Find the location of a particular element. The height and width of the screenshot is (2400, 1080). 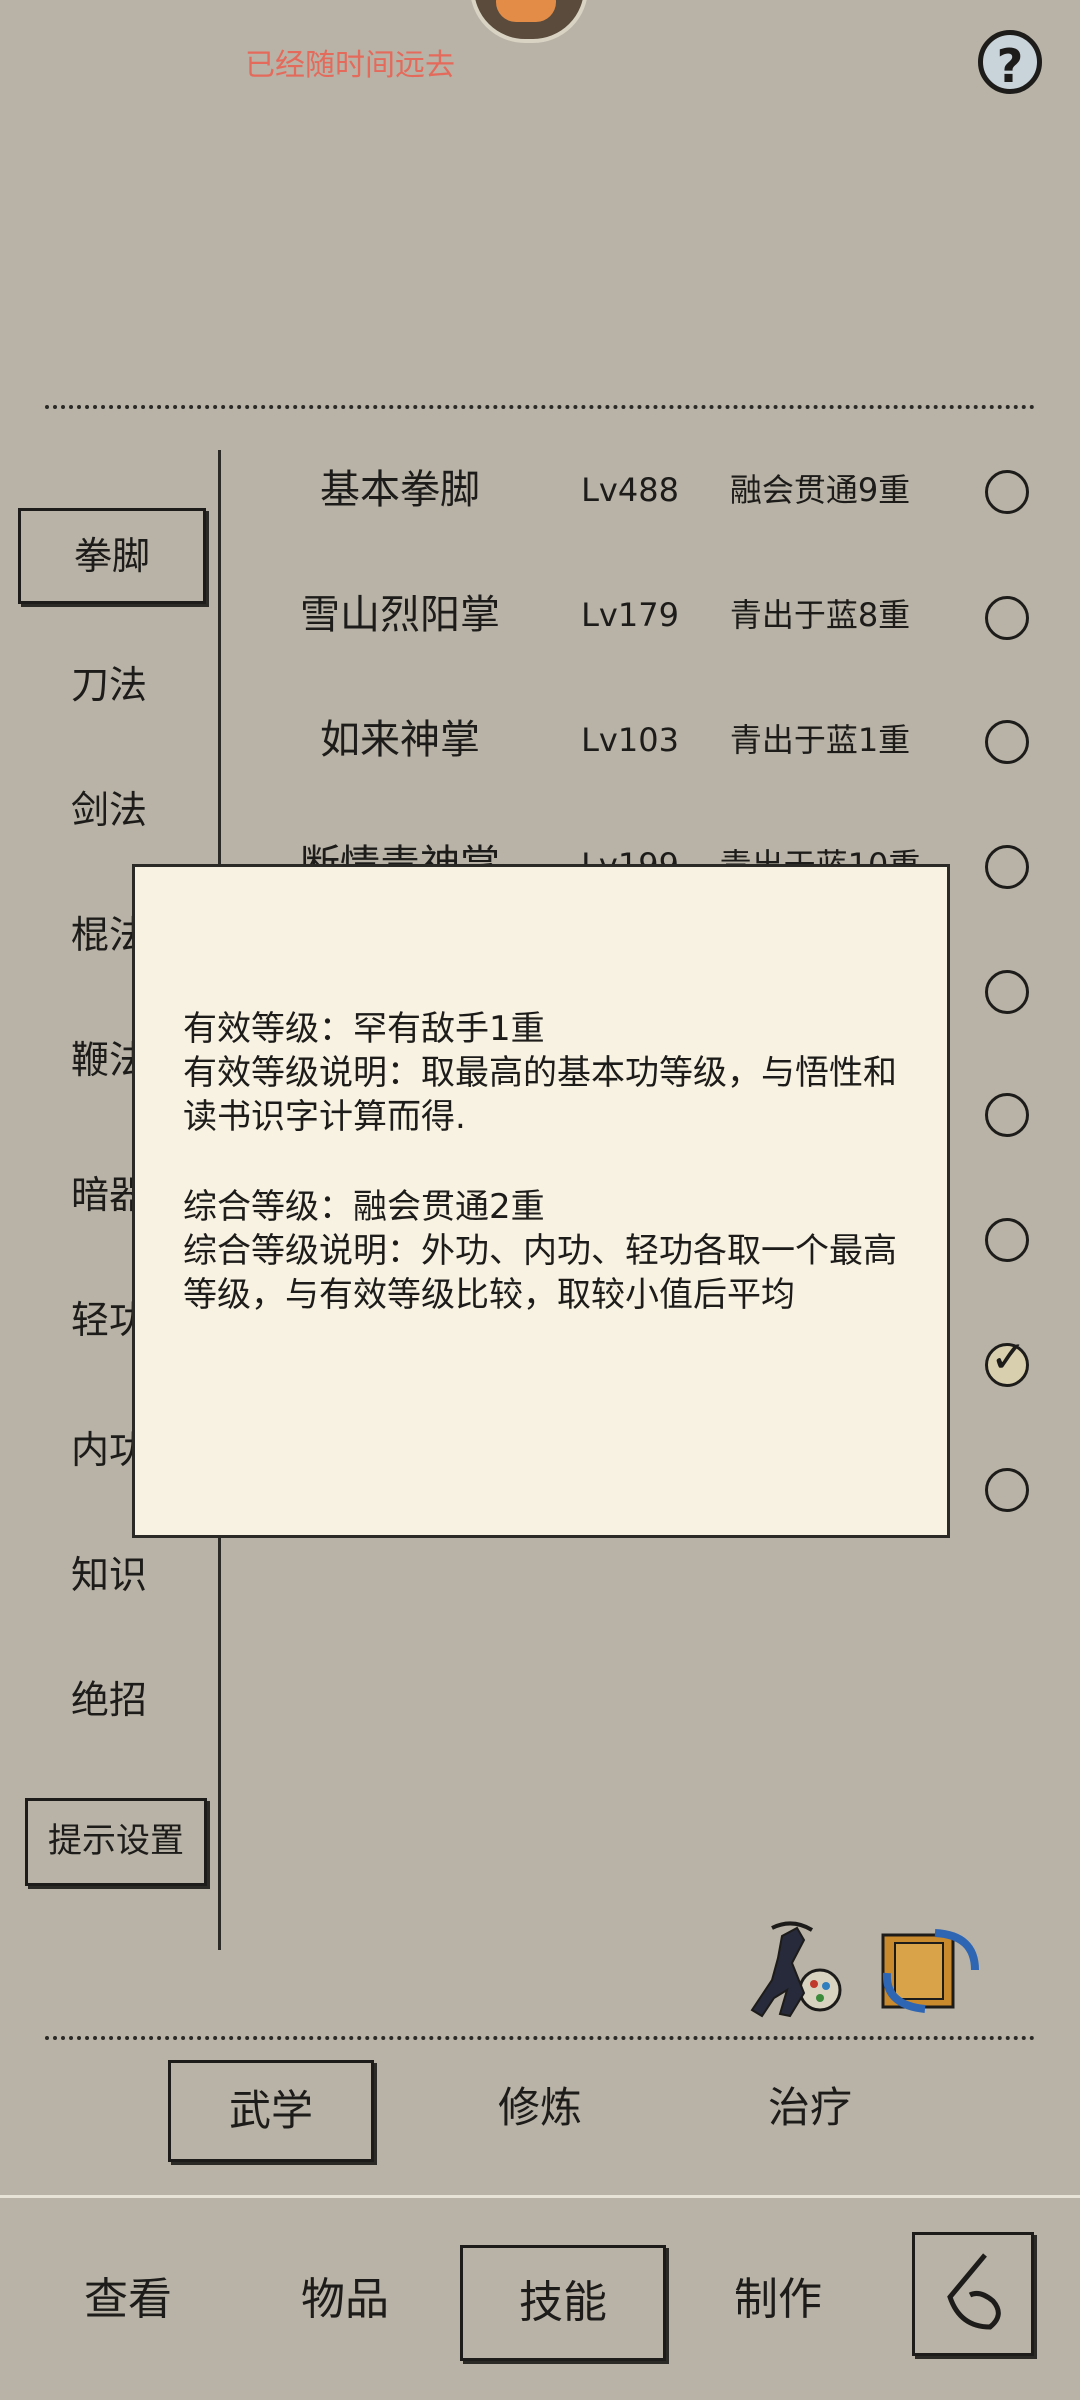

back-arrow-icon is located at coordinates (974, 2291).